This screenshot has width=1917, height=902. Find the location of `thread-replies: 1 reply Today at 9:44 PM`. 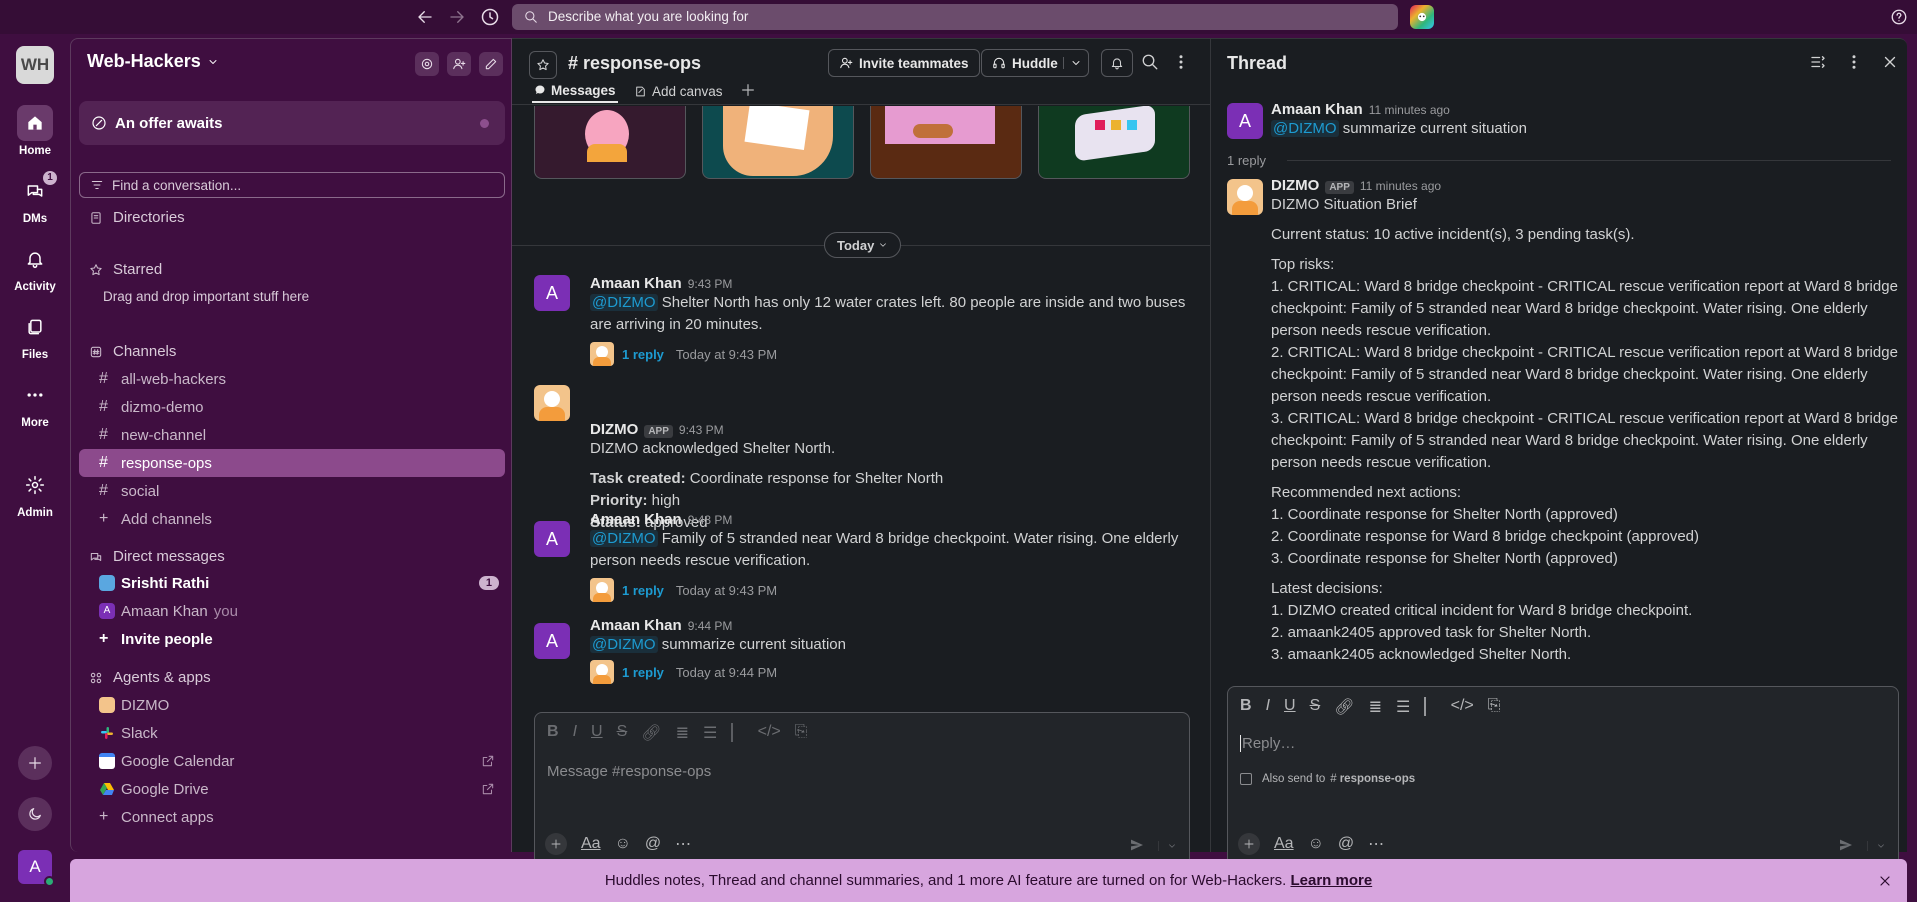

thread-replies: 1 reply Today at 9:44 PM is located at coordinates (892, 672).